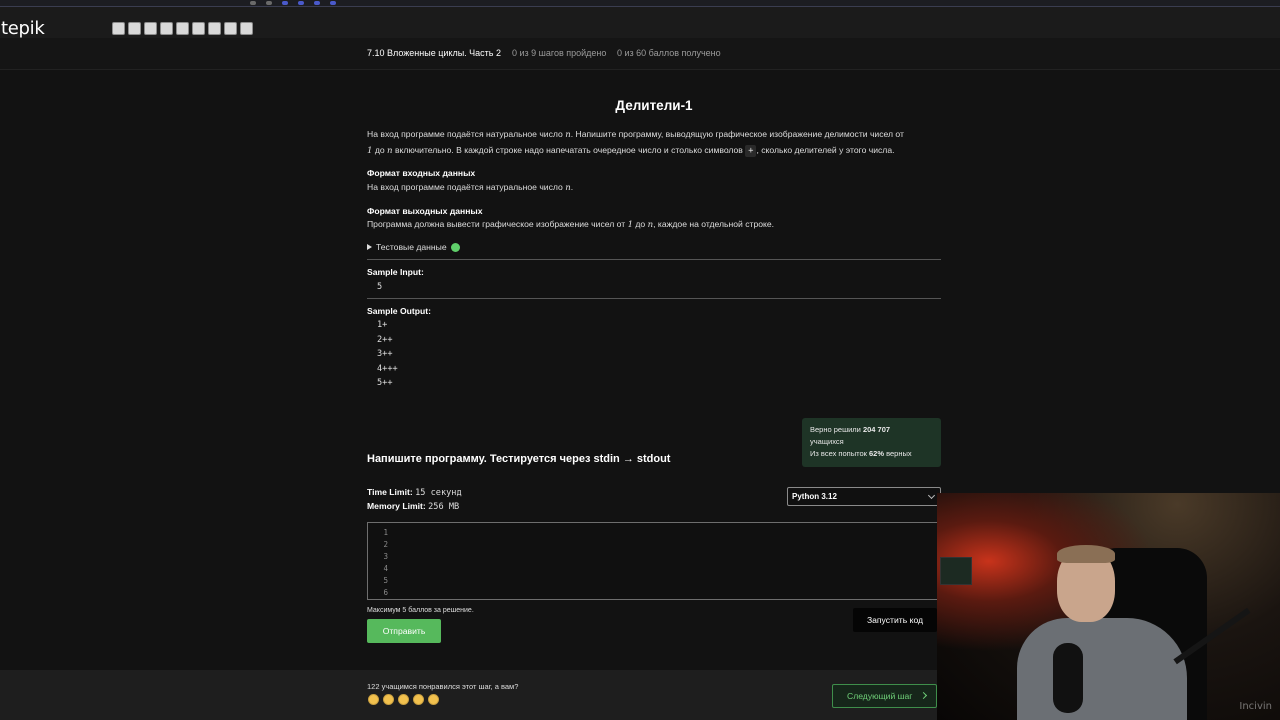 This screenshot has height=720, width=1280. I want to click on step-navigation, so click(182, 28).